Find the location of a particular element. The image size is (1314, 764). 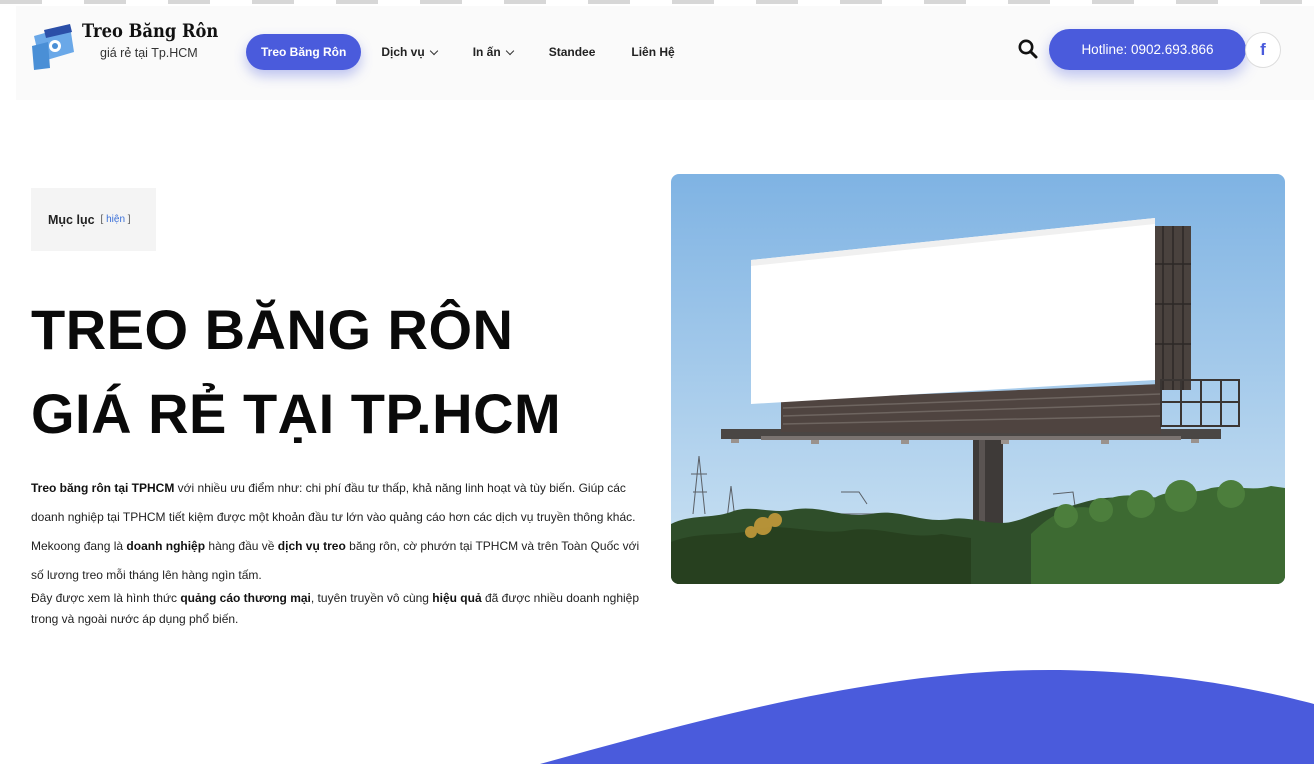

facebook-glyph: f is located at coordinates (1263, 49).